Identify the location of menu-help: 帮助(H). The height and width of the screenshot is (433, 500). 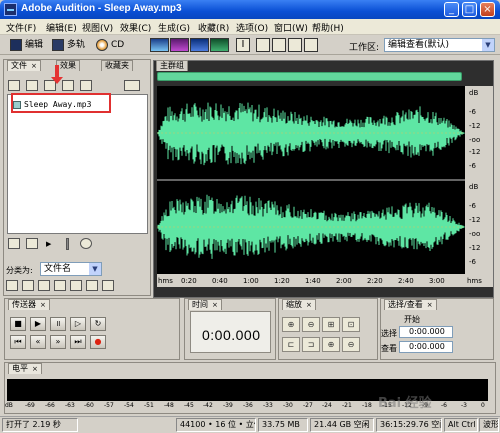
(328, 27).